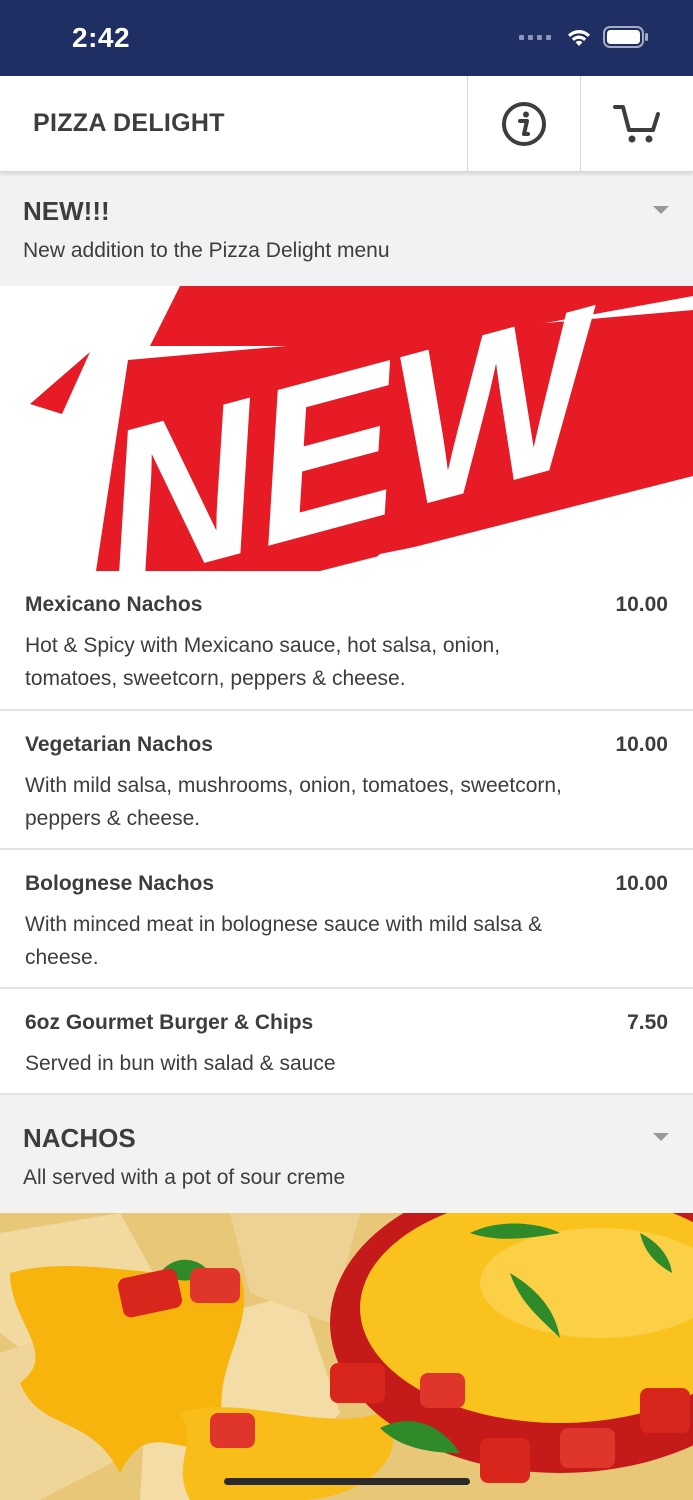 Image resolution: width=693 pixels, height=1500 pixels. I want to click on shopping-cart-icon, so click(636, 124).